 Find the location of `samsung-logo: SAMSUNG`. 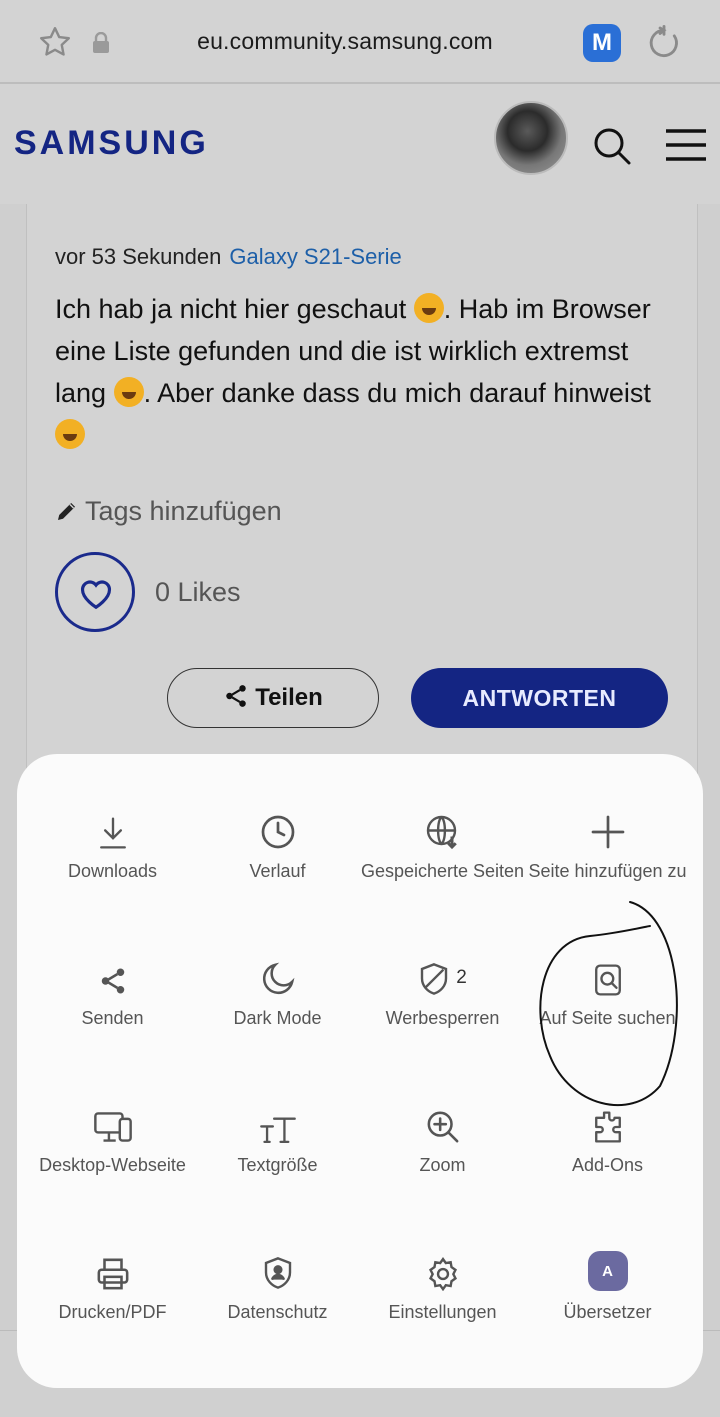

samsung-logo: SAMSUNG is located at coordinates (111, 143).